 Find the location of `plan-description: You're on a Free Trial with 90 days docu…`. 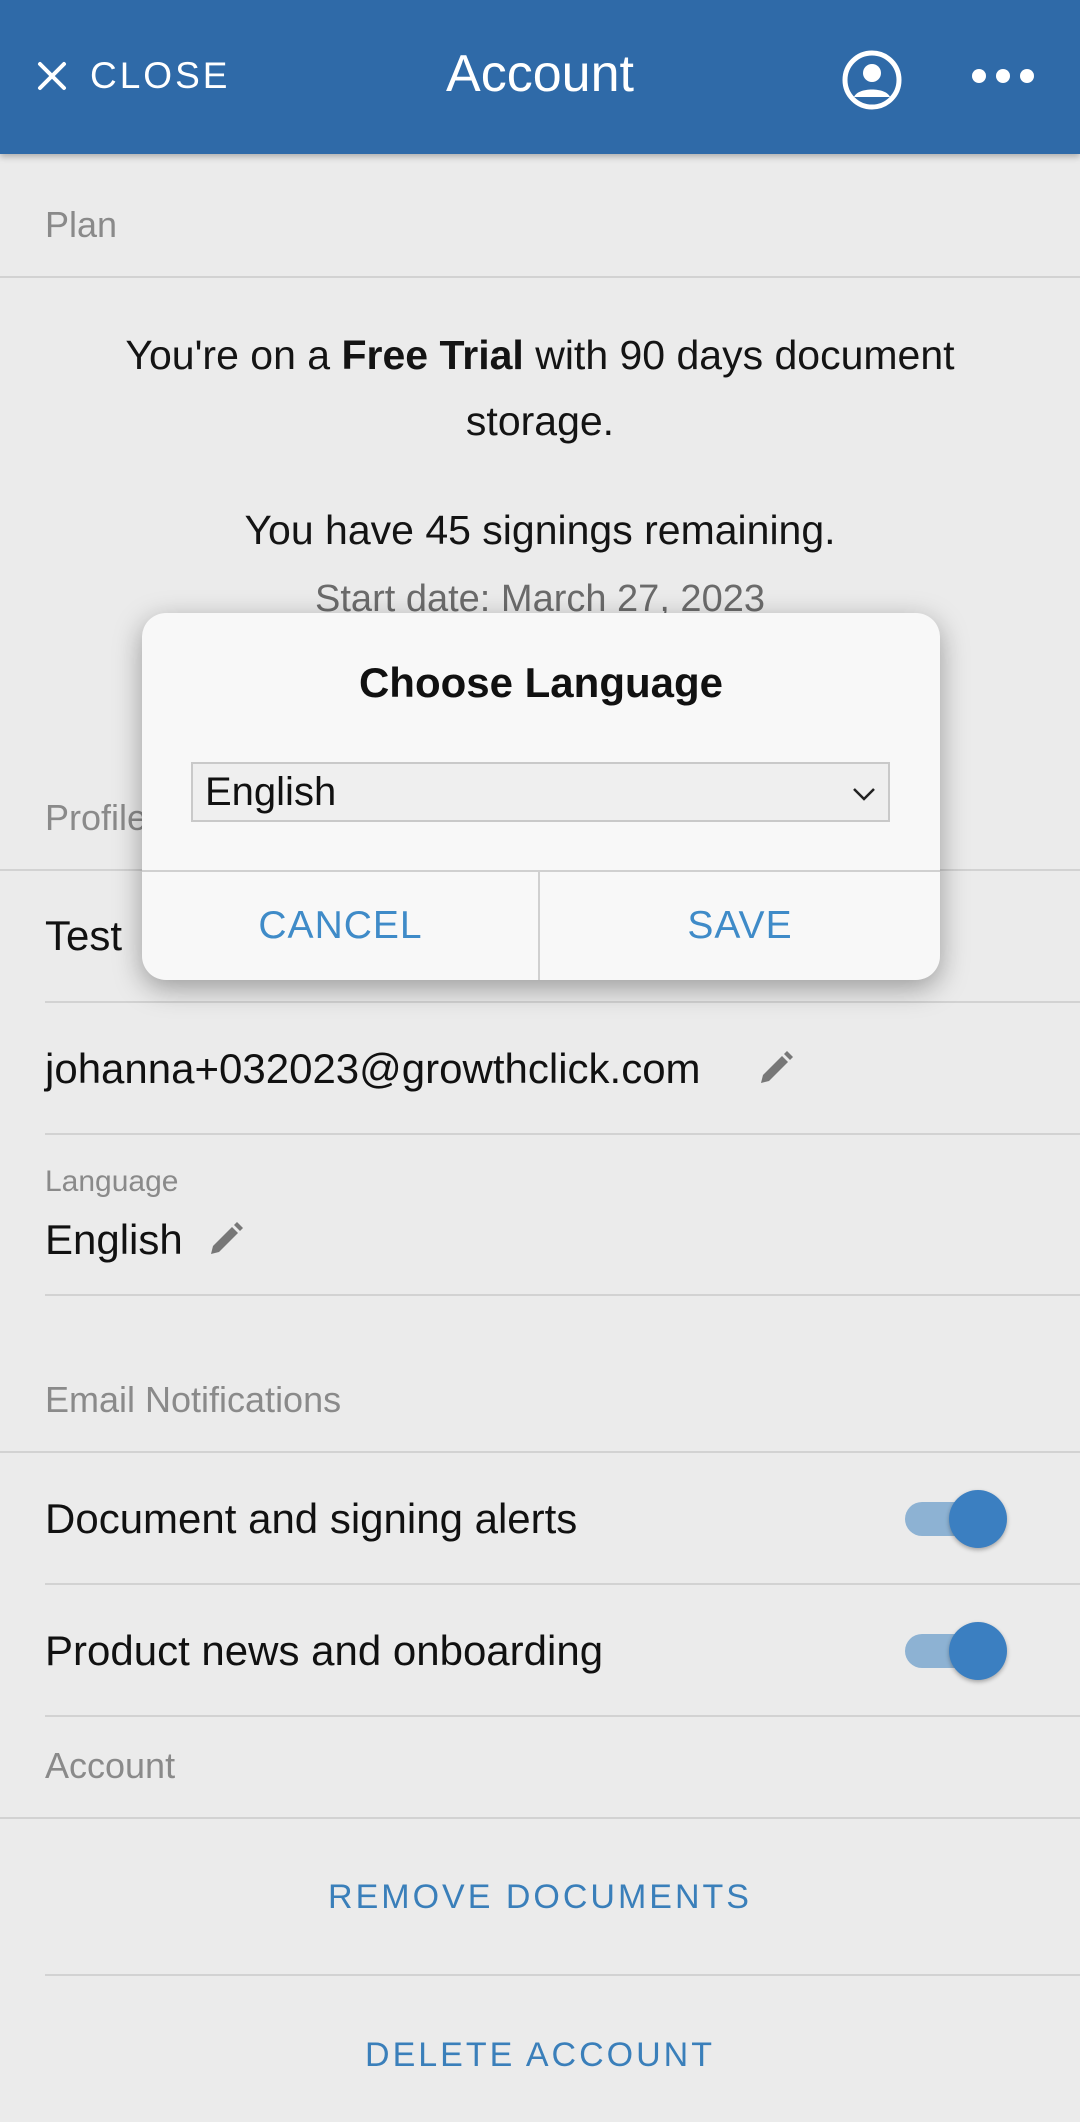

plan-description: You're on a Free Trial with 90 days docu… is located at coordinates (540, 388).